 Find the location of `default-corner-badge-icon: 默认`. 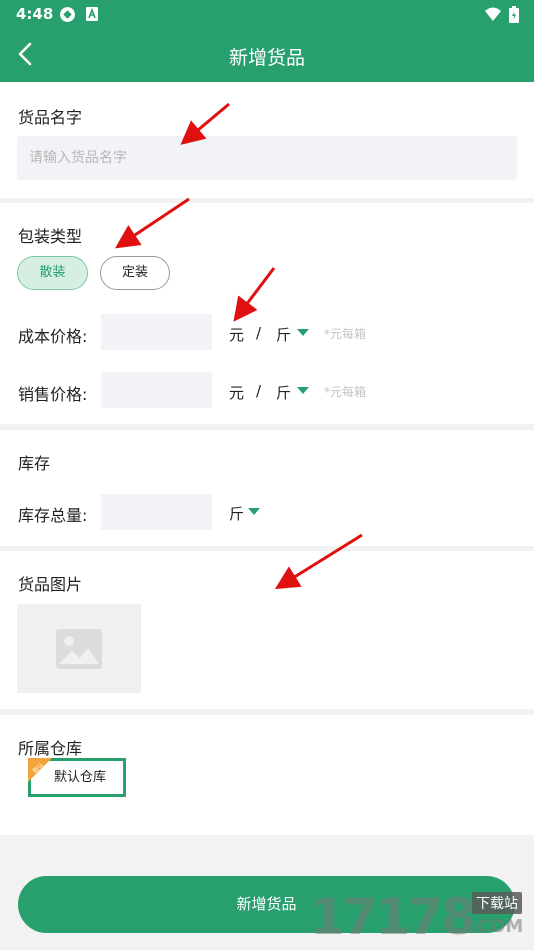

default-corner-badge-icon: 默认 is located at coordinates (40, 770).